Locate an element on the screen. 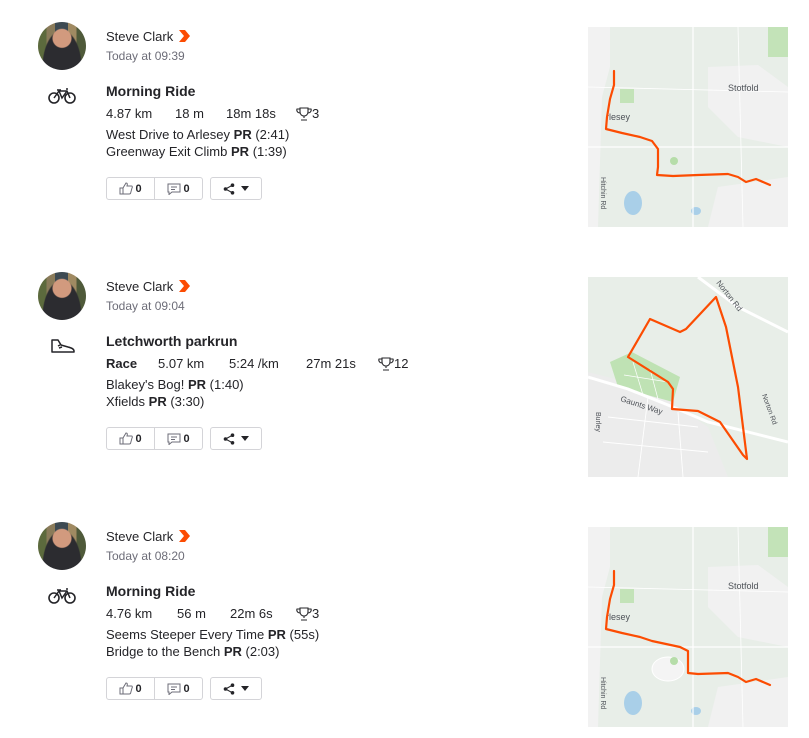 This screenshot has width=809, height=738. stat-distance: 5.07 km is located at coordinates (181, 363).